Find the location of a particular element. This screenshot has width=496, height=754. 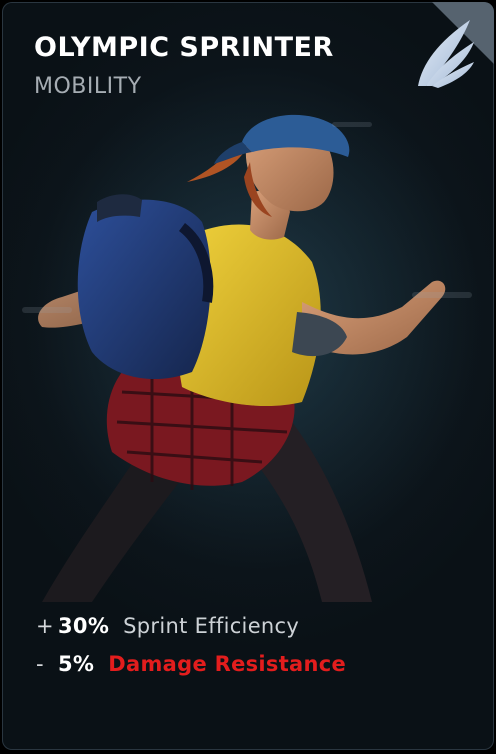

stat-value: 5% is located at coordinates (76, 664).